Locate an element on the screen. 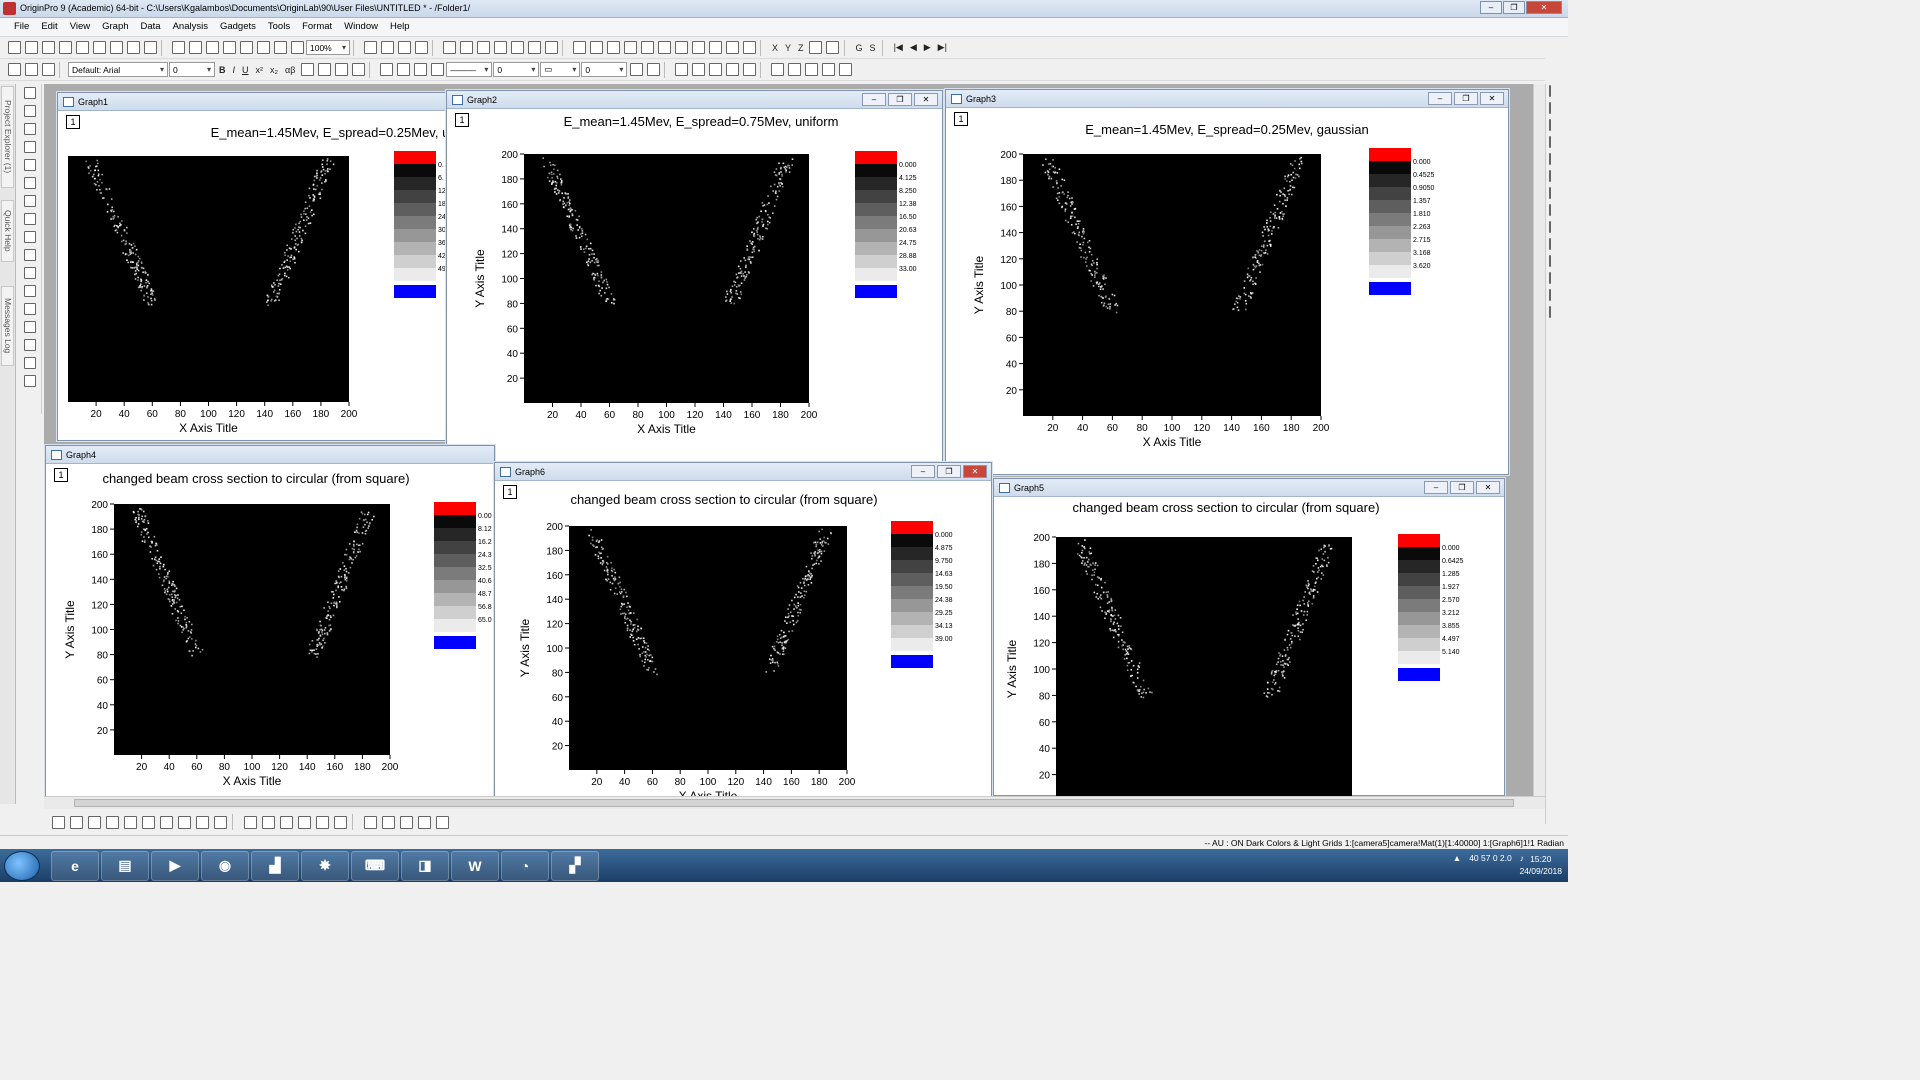 The height and width of the screenshot is (1080, 1920). underline-icon: U is located at coordinates (245, 70).